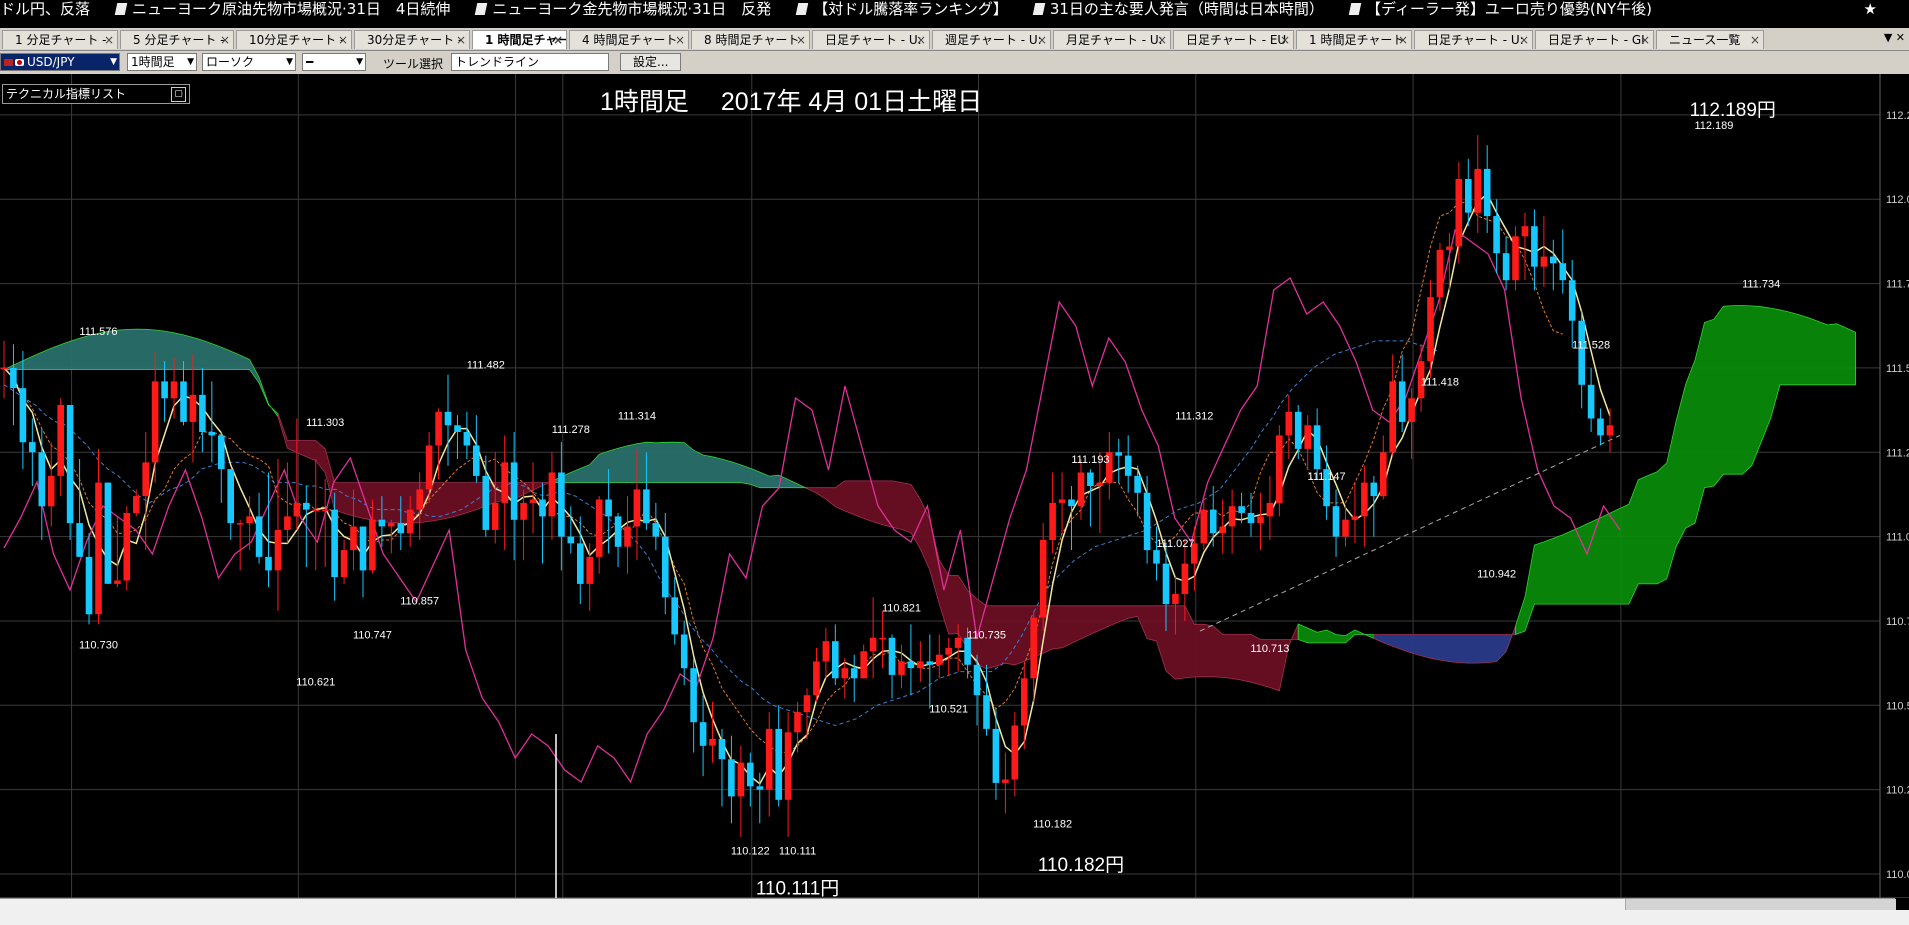  Describe the element at coordinates (310, 62) in the screenshot. I see `line-style-value: ━` at that location.